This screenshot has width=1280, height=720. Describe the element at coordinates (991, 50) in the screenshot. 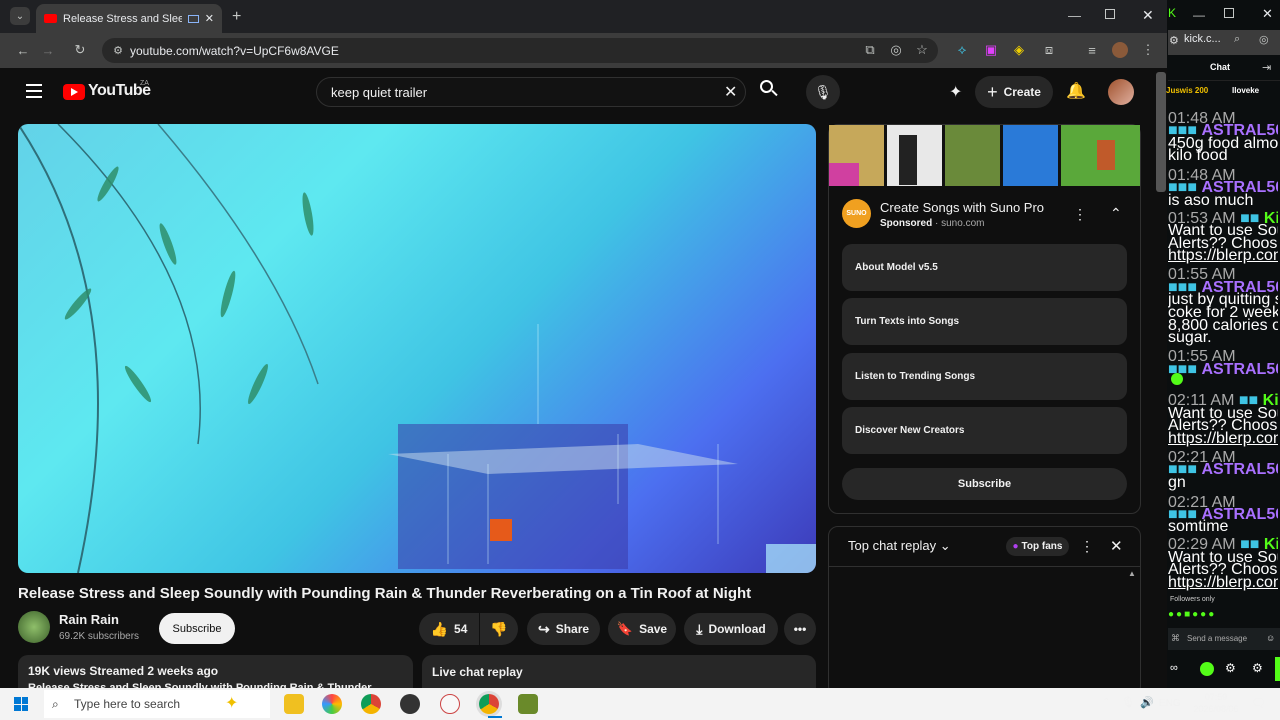

I see `extension-2-icon: ▣` at that location.